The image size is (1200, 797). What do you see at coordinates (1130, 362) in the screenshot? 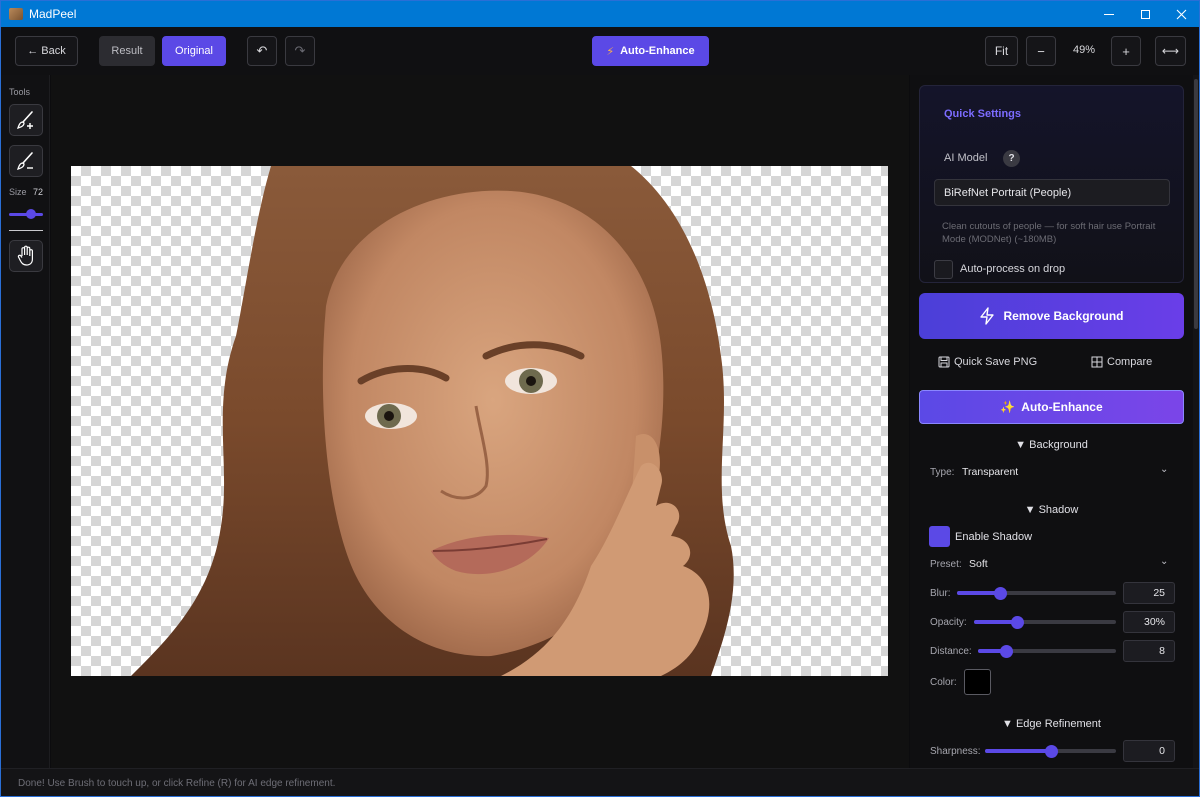
I see `compare-label: Compare` at bounding box center [1130, 362].